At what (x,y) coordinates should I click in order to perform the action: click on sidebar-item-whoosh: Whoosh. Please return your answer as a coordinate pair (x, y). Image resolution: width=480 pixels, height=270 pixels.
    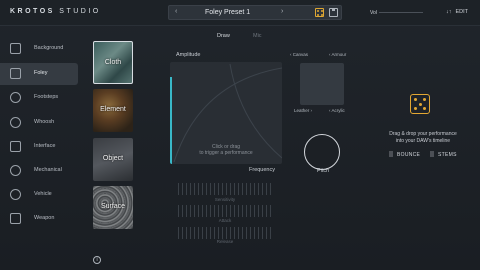
    Looking at the image, I should click on (39, 123).